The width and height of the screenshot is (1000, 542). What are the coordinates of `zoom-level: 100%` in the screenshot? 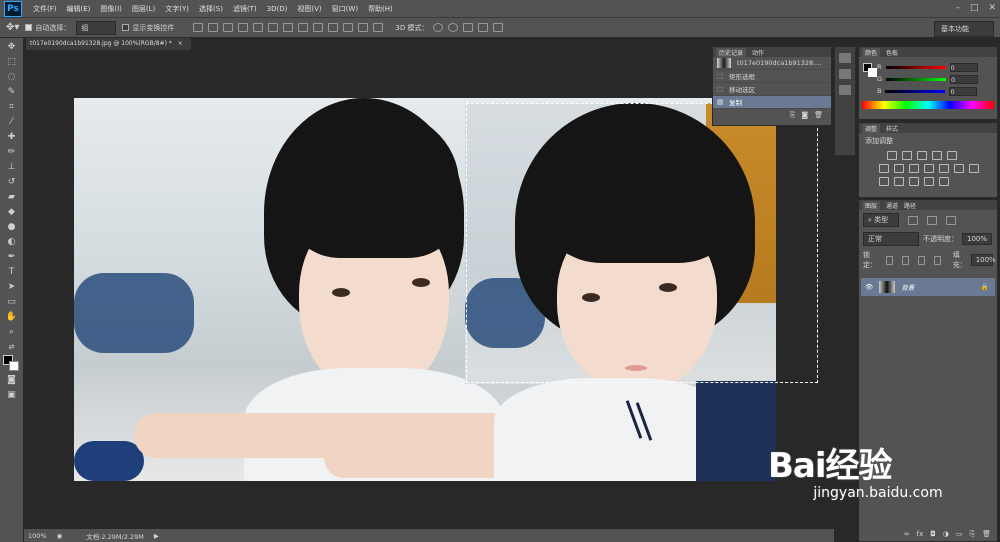 It's located at (37, 536).